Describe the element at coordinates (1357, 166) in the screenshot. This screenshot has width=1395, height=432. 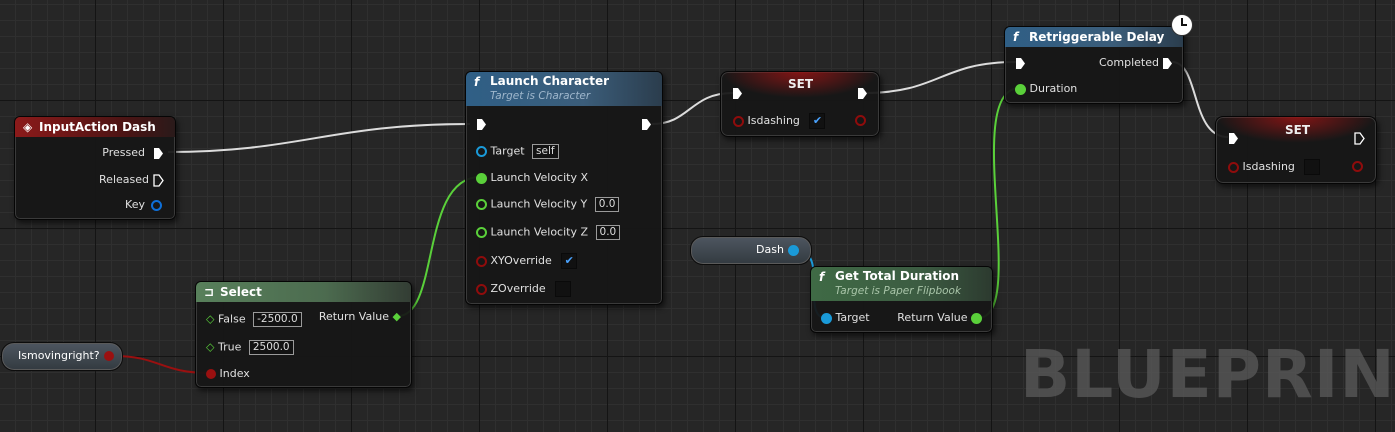
I see `set2-bool-out-pin-icon` at that location.